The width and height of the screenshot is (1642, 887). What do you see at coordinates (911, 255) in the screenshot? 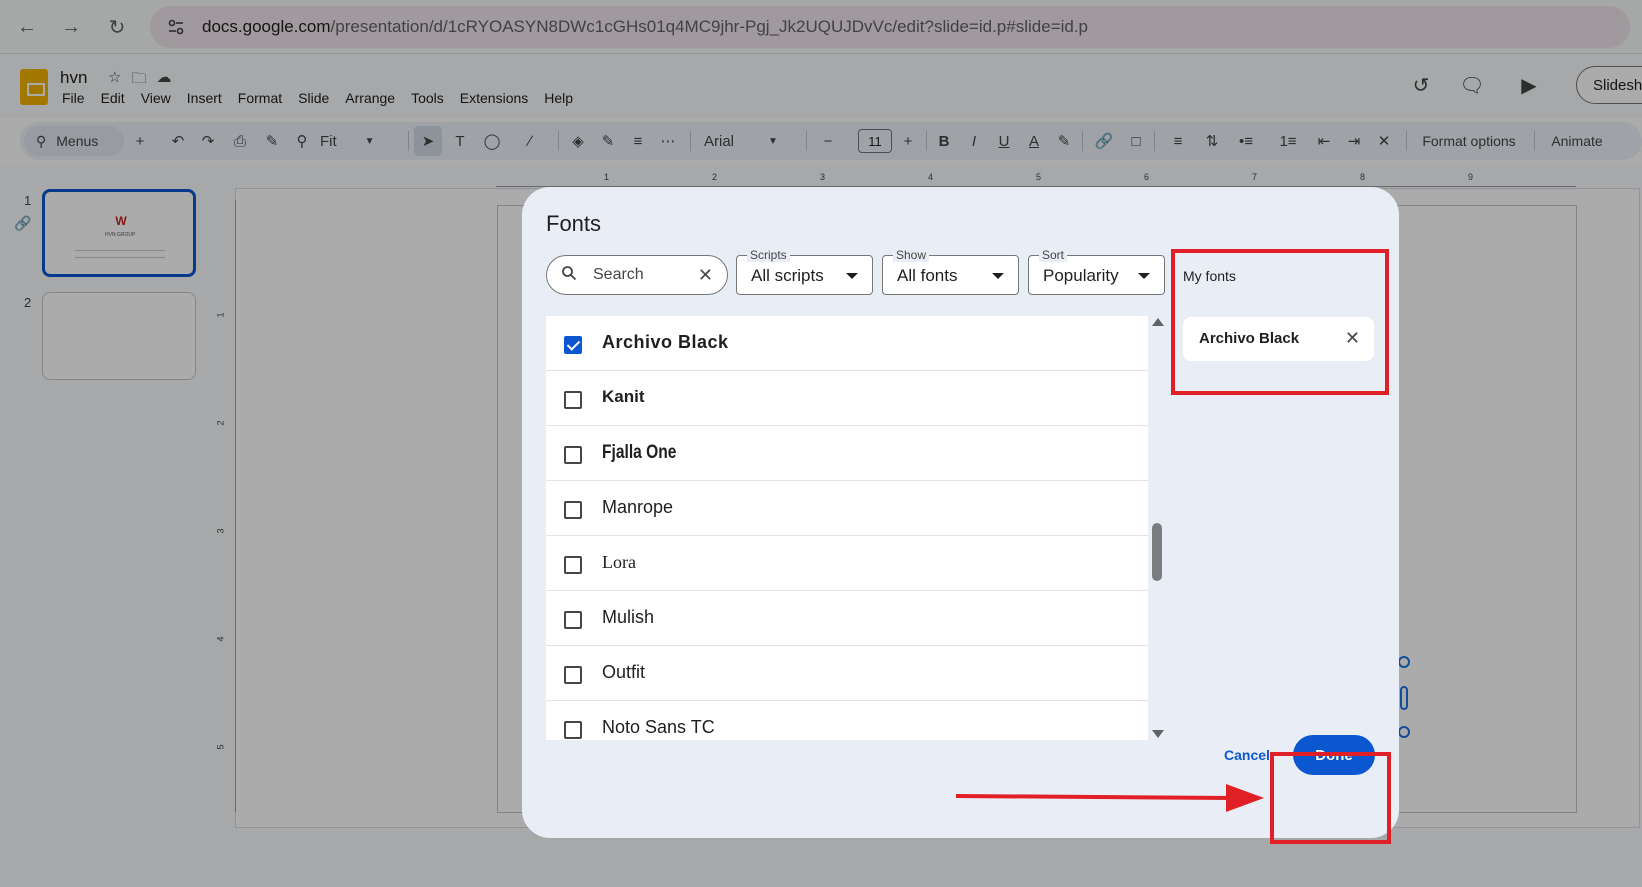
I see `show-label: Show` at bounding box center [911, 255].